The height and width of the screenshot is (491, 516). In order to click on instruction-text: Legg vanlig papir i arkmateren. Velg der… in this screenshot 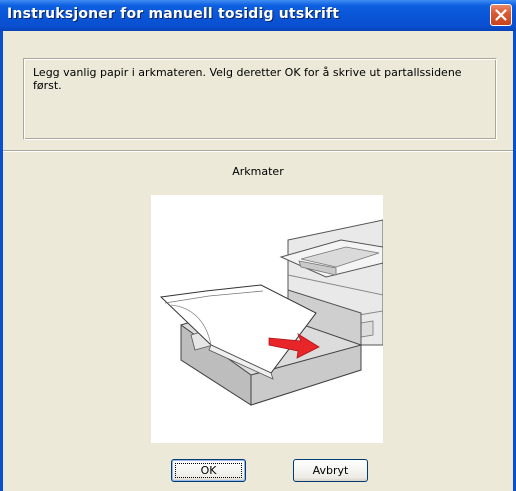, I will do `click(247, 79)`.